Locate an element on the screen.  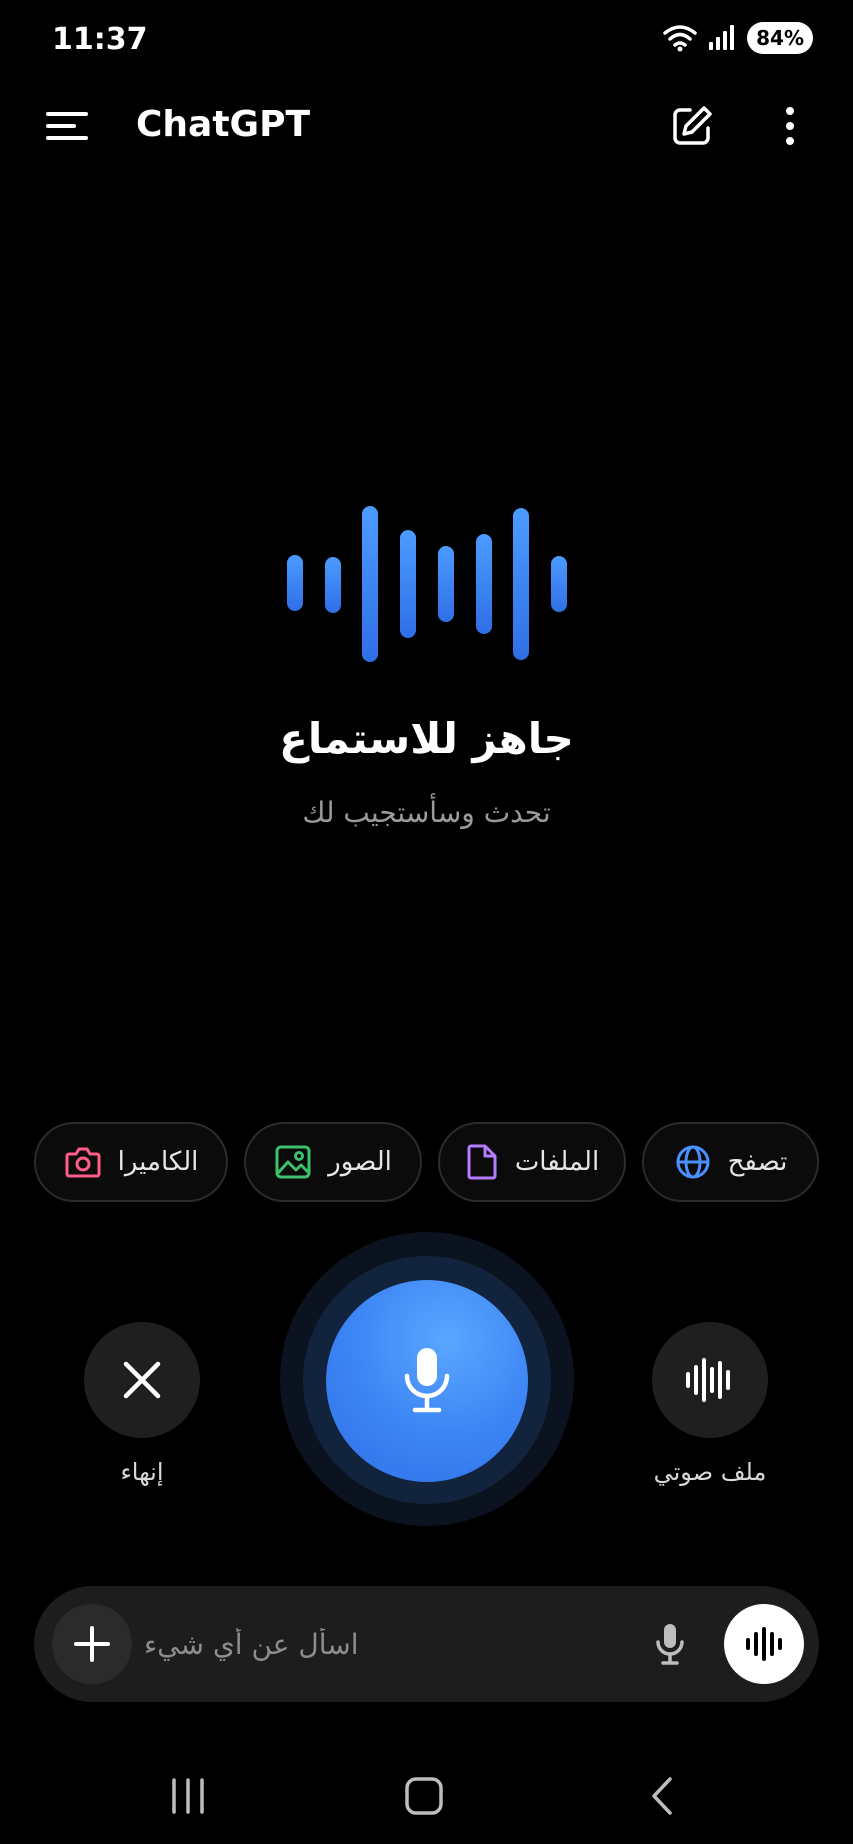
more-options-button is located at coordinates (790, 126).